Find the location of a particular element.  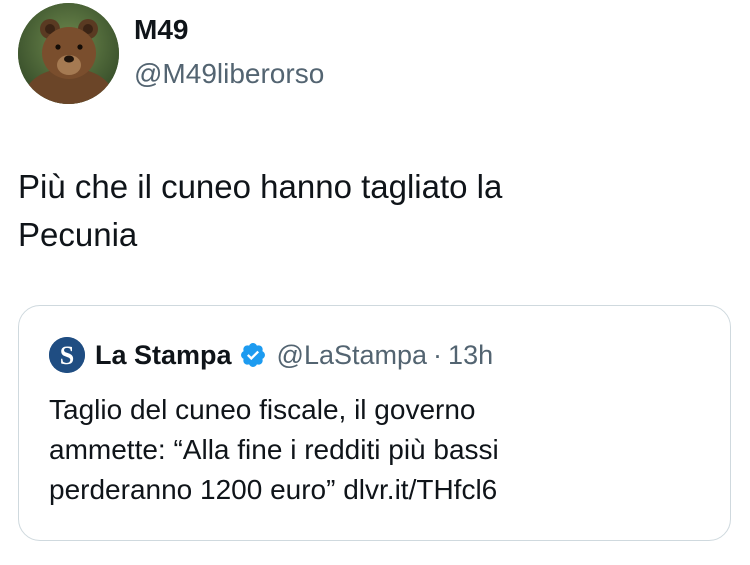

quoted-timestamp: 13h is located at coordinates (470, 355).